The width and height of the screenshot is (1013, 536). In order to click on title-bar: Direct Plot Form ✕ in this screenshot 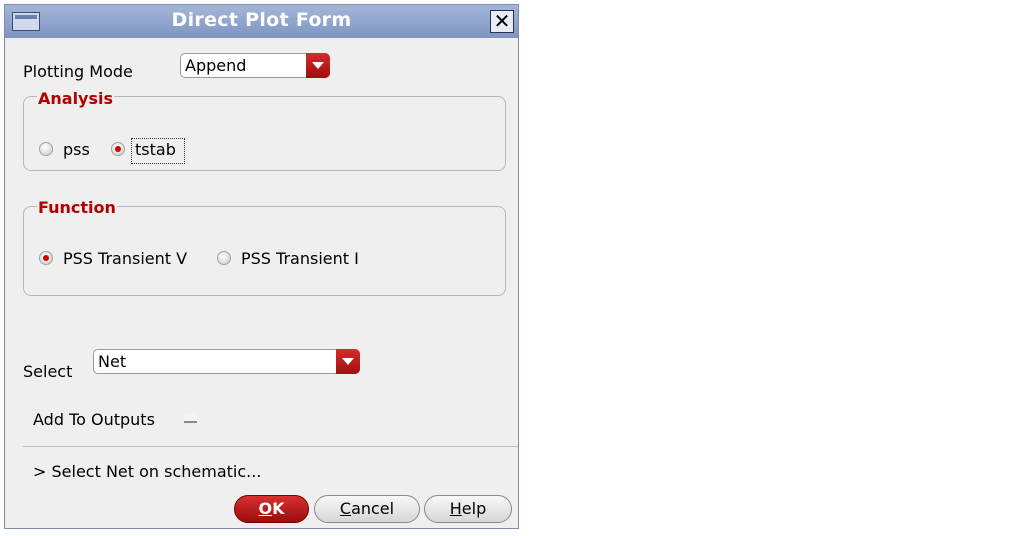, I will do `click(261, 21)`.